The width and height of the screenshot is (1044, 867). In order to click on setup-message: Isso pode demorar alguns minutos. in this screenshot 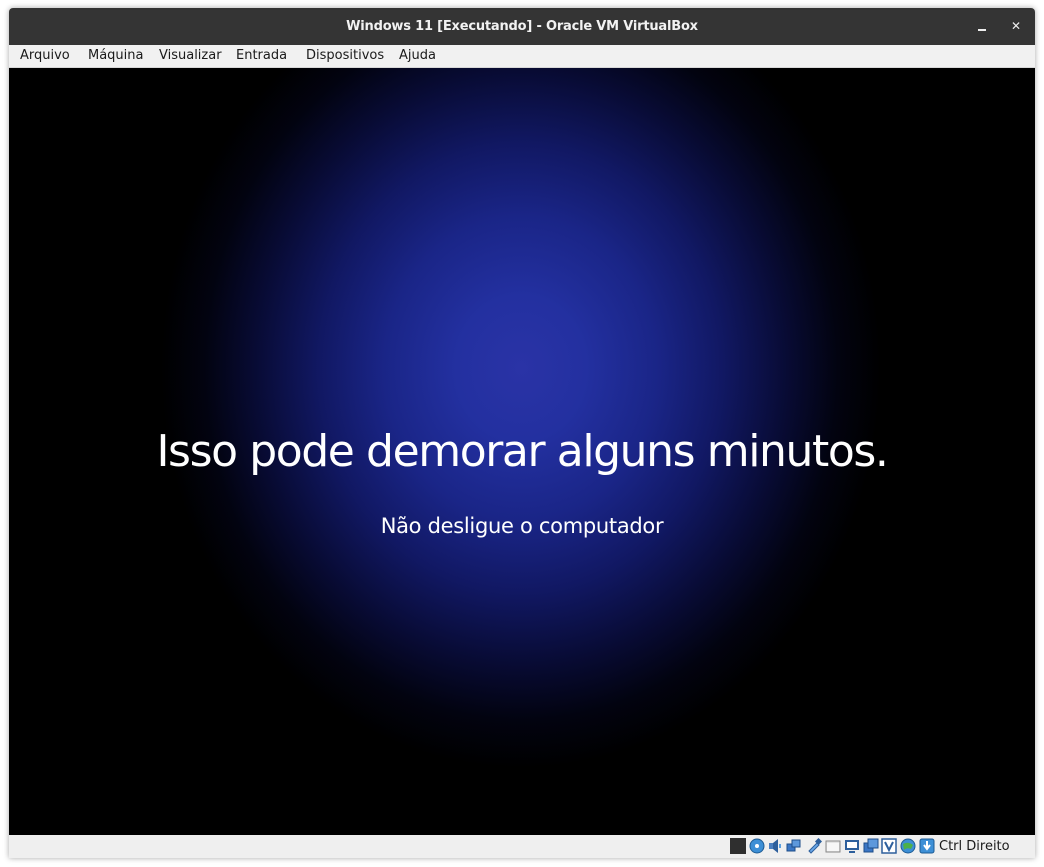, I will do `click(522, 451)`.